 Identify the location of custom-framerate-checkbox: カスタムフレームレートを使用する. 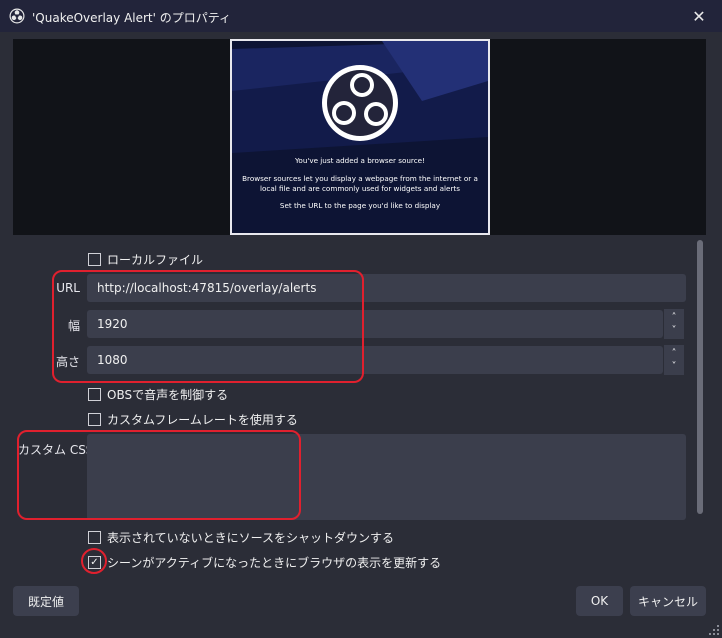
(193, 419).